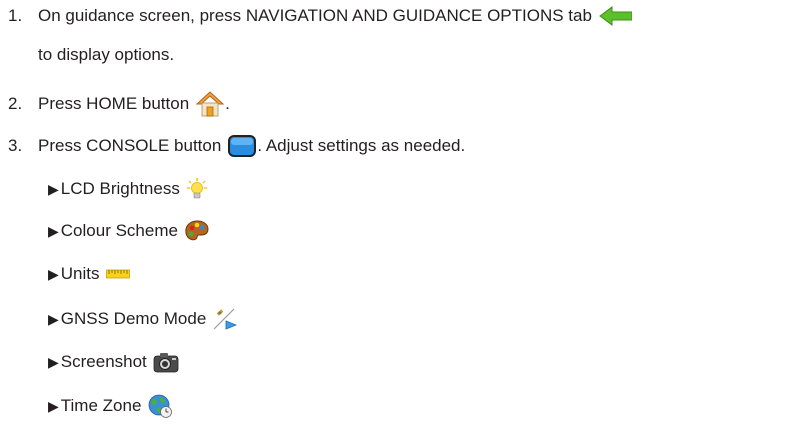 The height and width of the screenshot is (443, 800). What do you see at coordinates (197, 189) in the screenshot?
I see `lightbulb-icon` at bounding box center [197, 189].